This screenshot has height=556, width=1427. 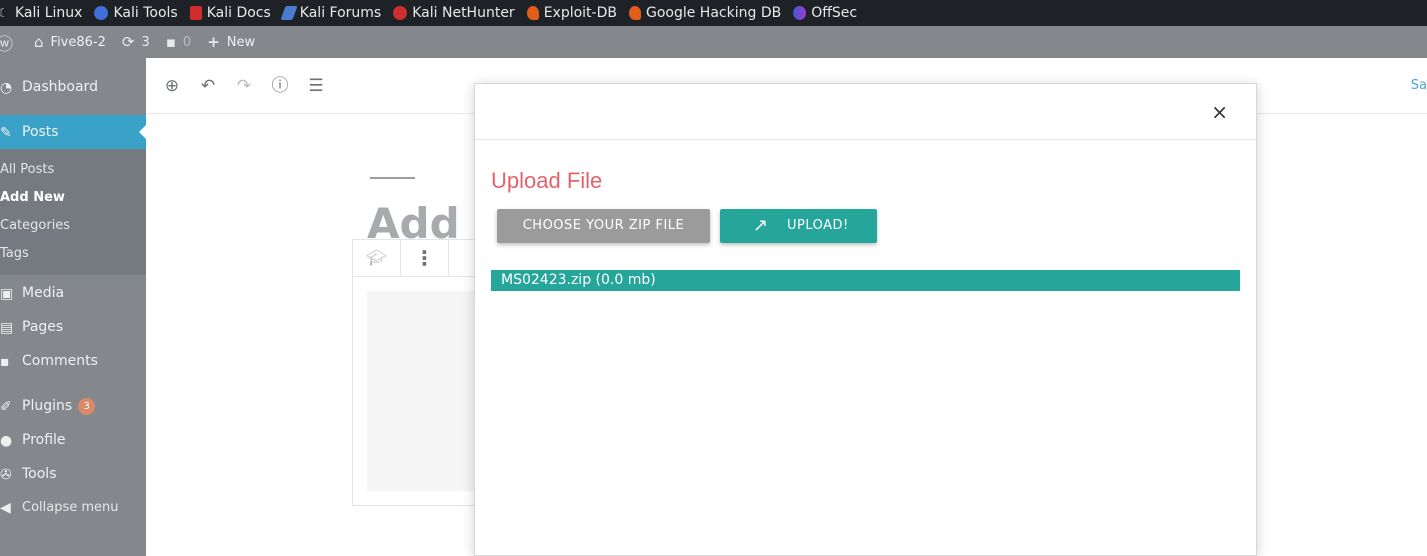 I want to click on submenu-tags: Tags, so click(x=14, y=253).